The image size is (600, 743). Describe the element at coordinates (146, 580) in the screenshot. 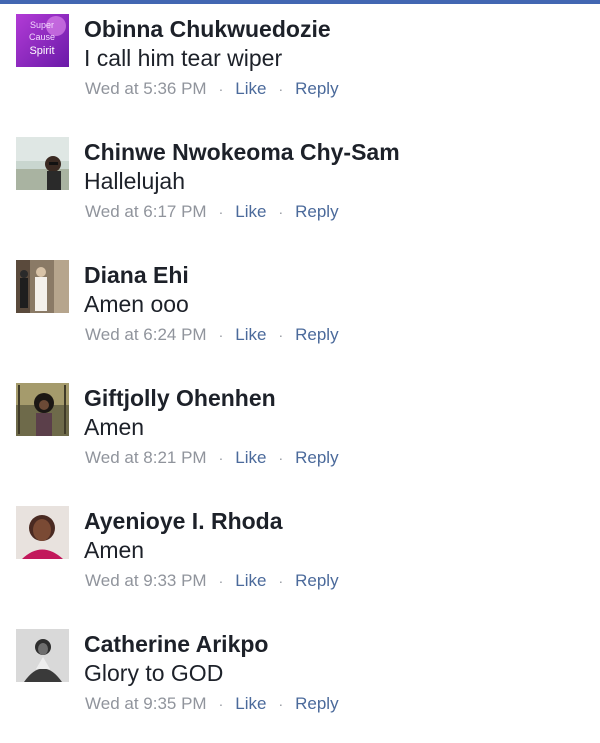

I see `comment-timestamp: Wed at 9:33 PM` at that location.